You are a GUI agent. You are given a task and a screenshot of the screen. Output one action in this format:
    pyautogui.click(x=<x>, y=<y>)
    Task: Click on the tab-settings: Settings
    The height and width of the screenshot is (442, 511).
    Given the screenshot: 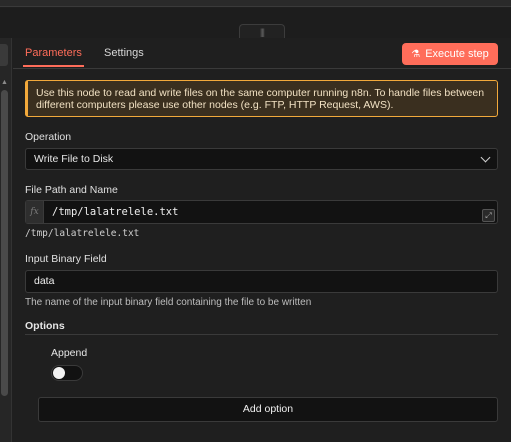 What is the action you would take?
    pyautogui.click(x=124, y=53)
    